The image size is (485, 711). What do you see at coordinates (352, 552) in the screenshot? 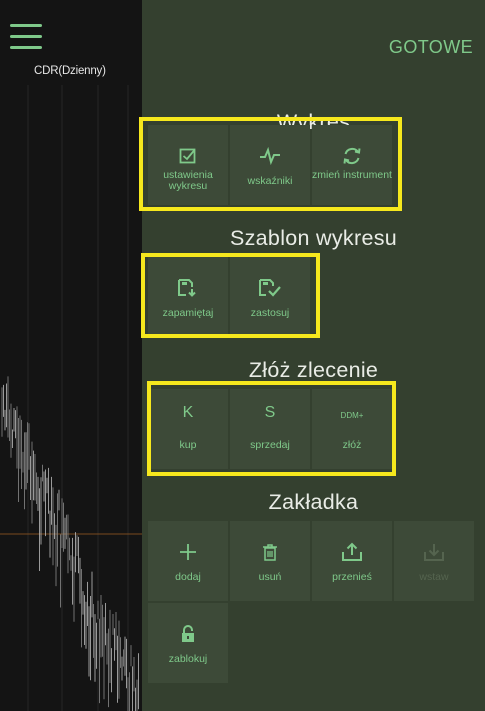
I see `upload-tray-icon` at bounding box center [352, 552].